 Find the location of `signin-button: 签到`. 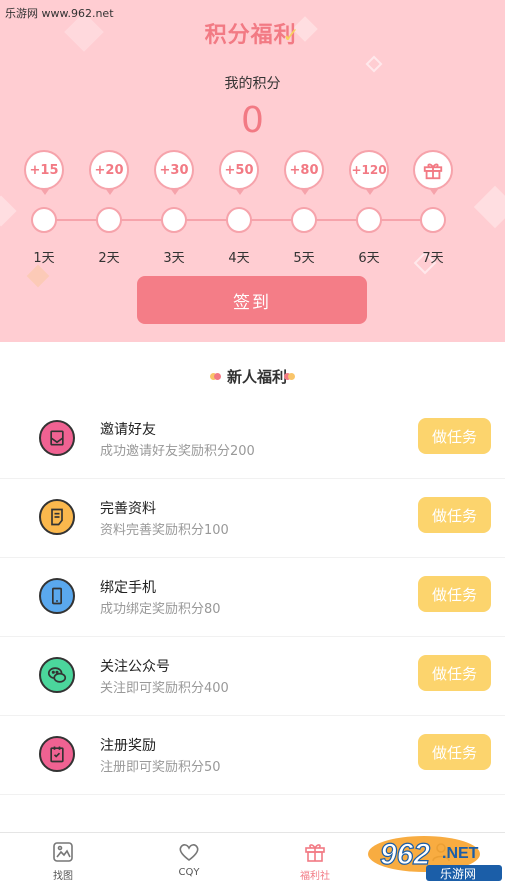

signin-button: 签到 is located at coordinates (252, 300).